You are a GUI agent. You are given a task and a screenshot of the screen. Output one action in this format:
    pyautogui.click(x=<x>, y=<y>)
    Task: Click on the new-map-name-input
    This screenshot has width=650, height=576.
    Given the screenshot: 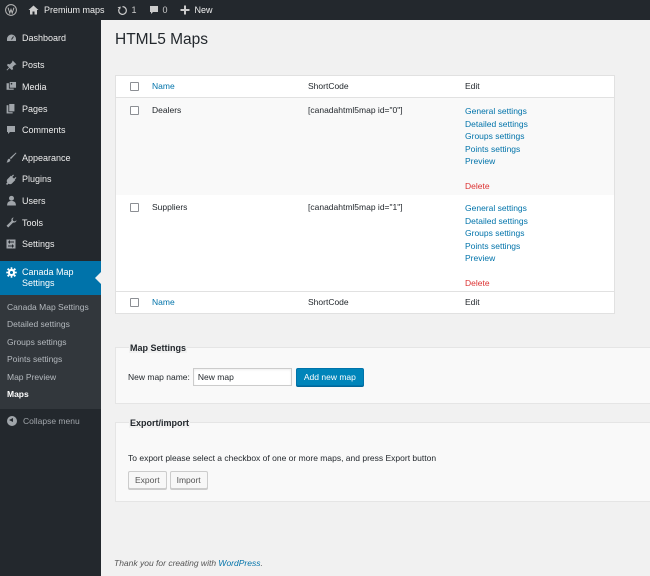 What is the action you would take?
    pyautogui.click(x=242, y=377)
    